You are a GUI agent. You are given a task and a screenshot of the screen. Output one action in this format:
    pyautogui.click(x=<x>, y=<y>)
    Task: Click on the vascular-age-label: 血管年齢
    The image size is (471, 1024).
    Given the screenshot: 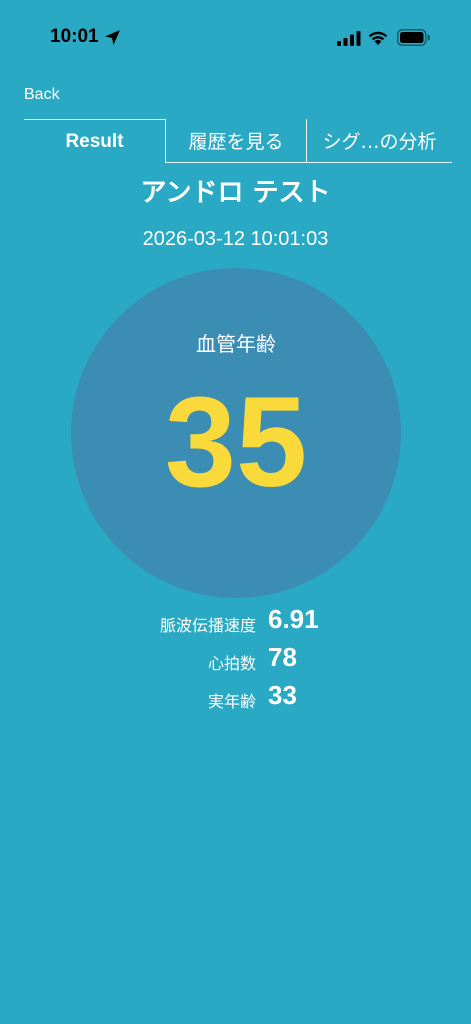 What is the action you would take?
    pyautogui.click(x=236, y=344)
    